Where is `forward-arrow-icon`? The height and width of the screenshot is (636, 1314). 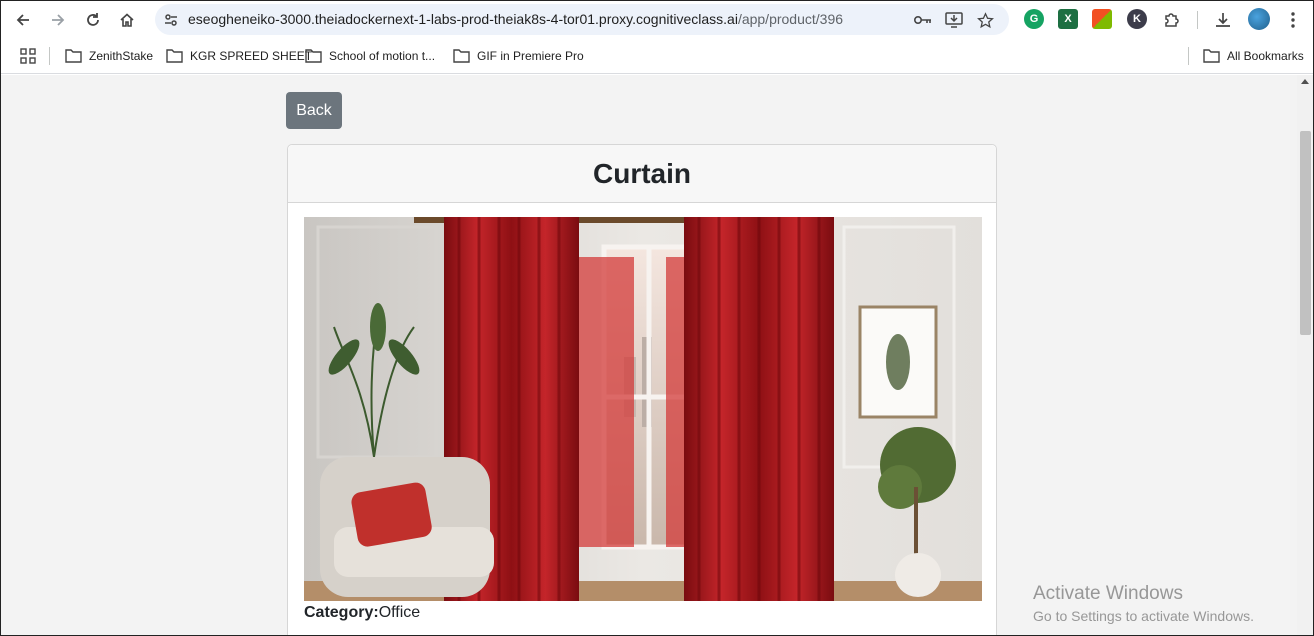 forward-arrow-icon is located at coordinates (58, 20).